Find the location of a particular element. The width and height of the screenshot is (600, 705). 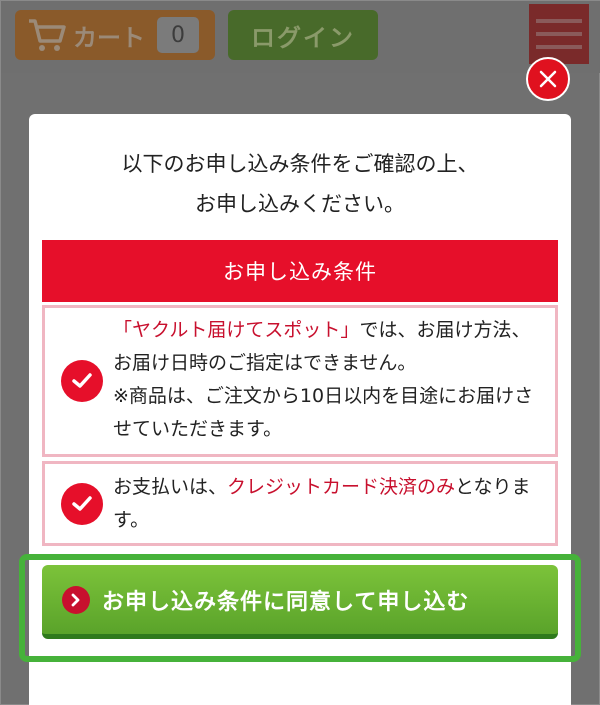

cart-button: カート 0 is located at coordinates (115, 35).